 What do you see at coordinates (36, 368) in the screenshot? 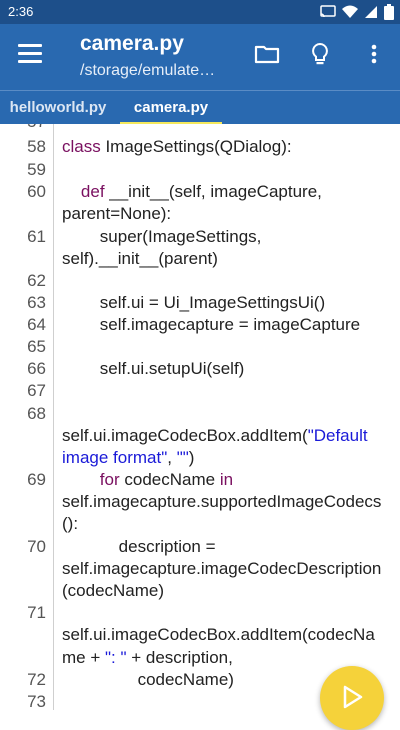
I see `line-number: 66` at bounding box center [36, 368].